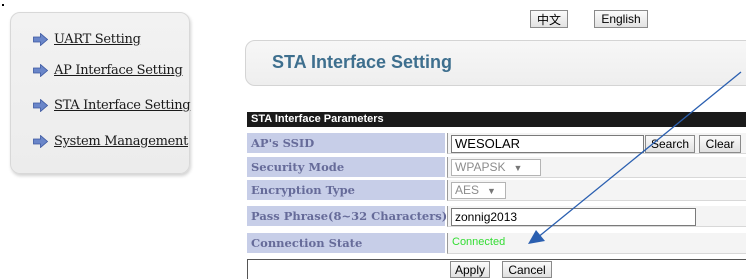 The height and width of the screenshot is (279, 746). Describe the element at coordinates (547, 144) in the screenshot. I see `ssid-input: WESOLAR` at that location.